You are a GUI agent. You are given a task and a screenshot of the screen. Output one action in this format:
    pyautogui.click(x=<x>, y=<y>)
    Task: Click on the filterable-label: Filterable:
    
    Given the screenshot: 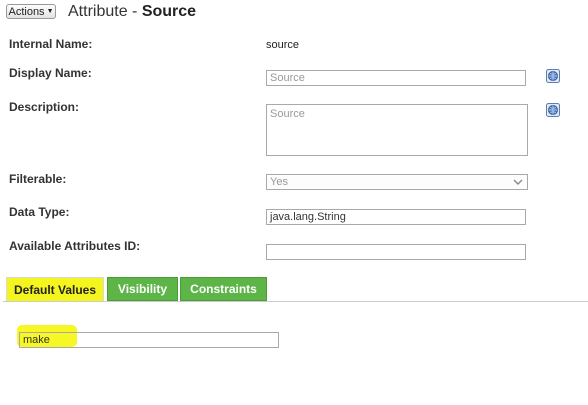 What is the action you would take?
    pyautogui.click(x=38, y=179)
    